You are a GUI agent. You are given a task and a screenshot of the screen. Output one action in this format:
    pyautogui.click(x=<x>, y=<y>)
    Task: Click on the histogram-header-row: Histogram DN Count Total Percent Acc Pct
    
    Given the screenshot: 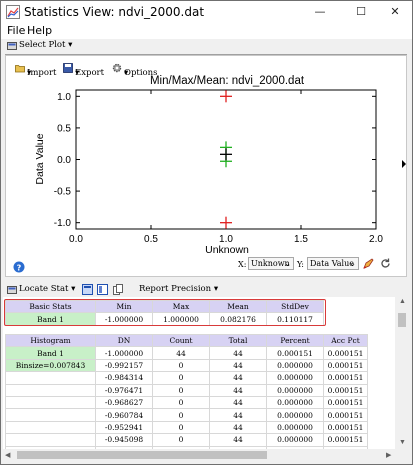 What is the action you would take?
    pyautogui.click(x=186, y=340)
    